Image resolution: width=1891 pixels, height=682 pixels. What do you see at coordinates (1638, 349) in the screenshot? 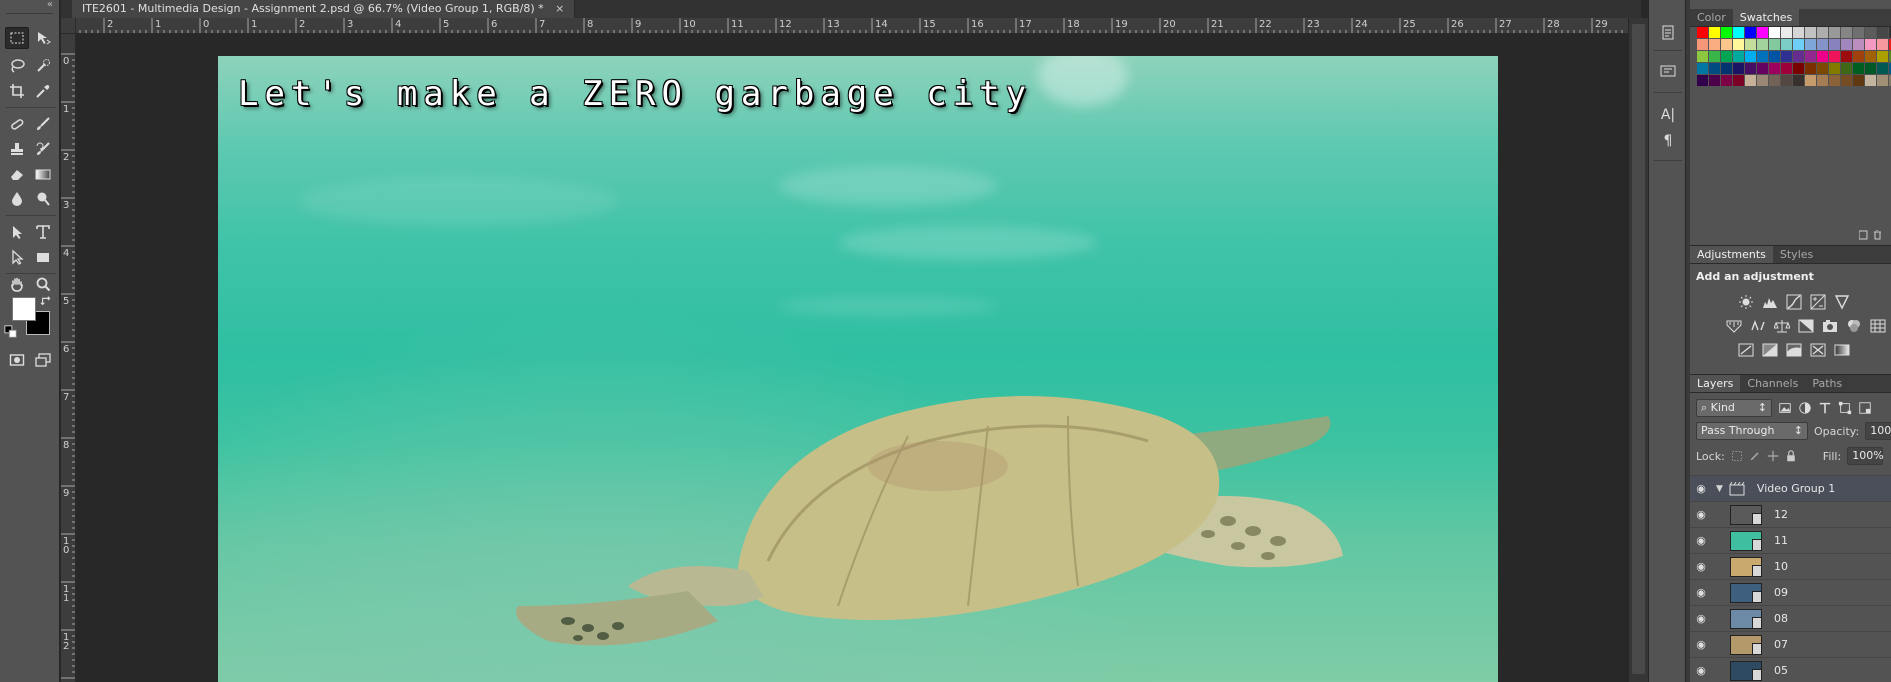
I see `scrollbar-thumb` at bounding box center [1638, 349].